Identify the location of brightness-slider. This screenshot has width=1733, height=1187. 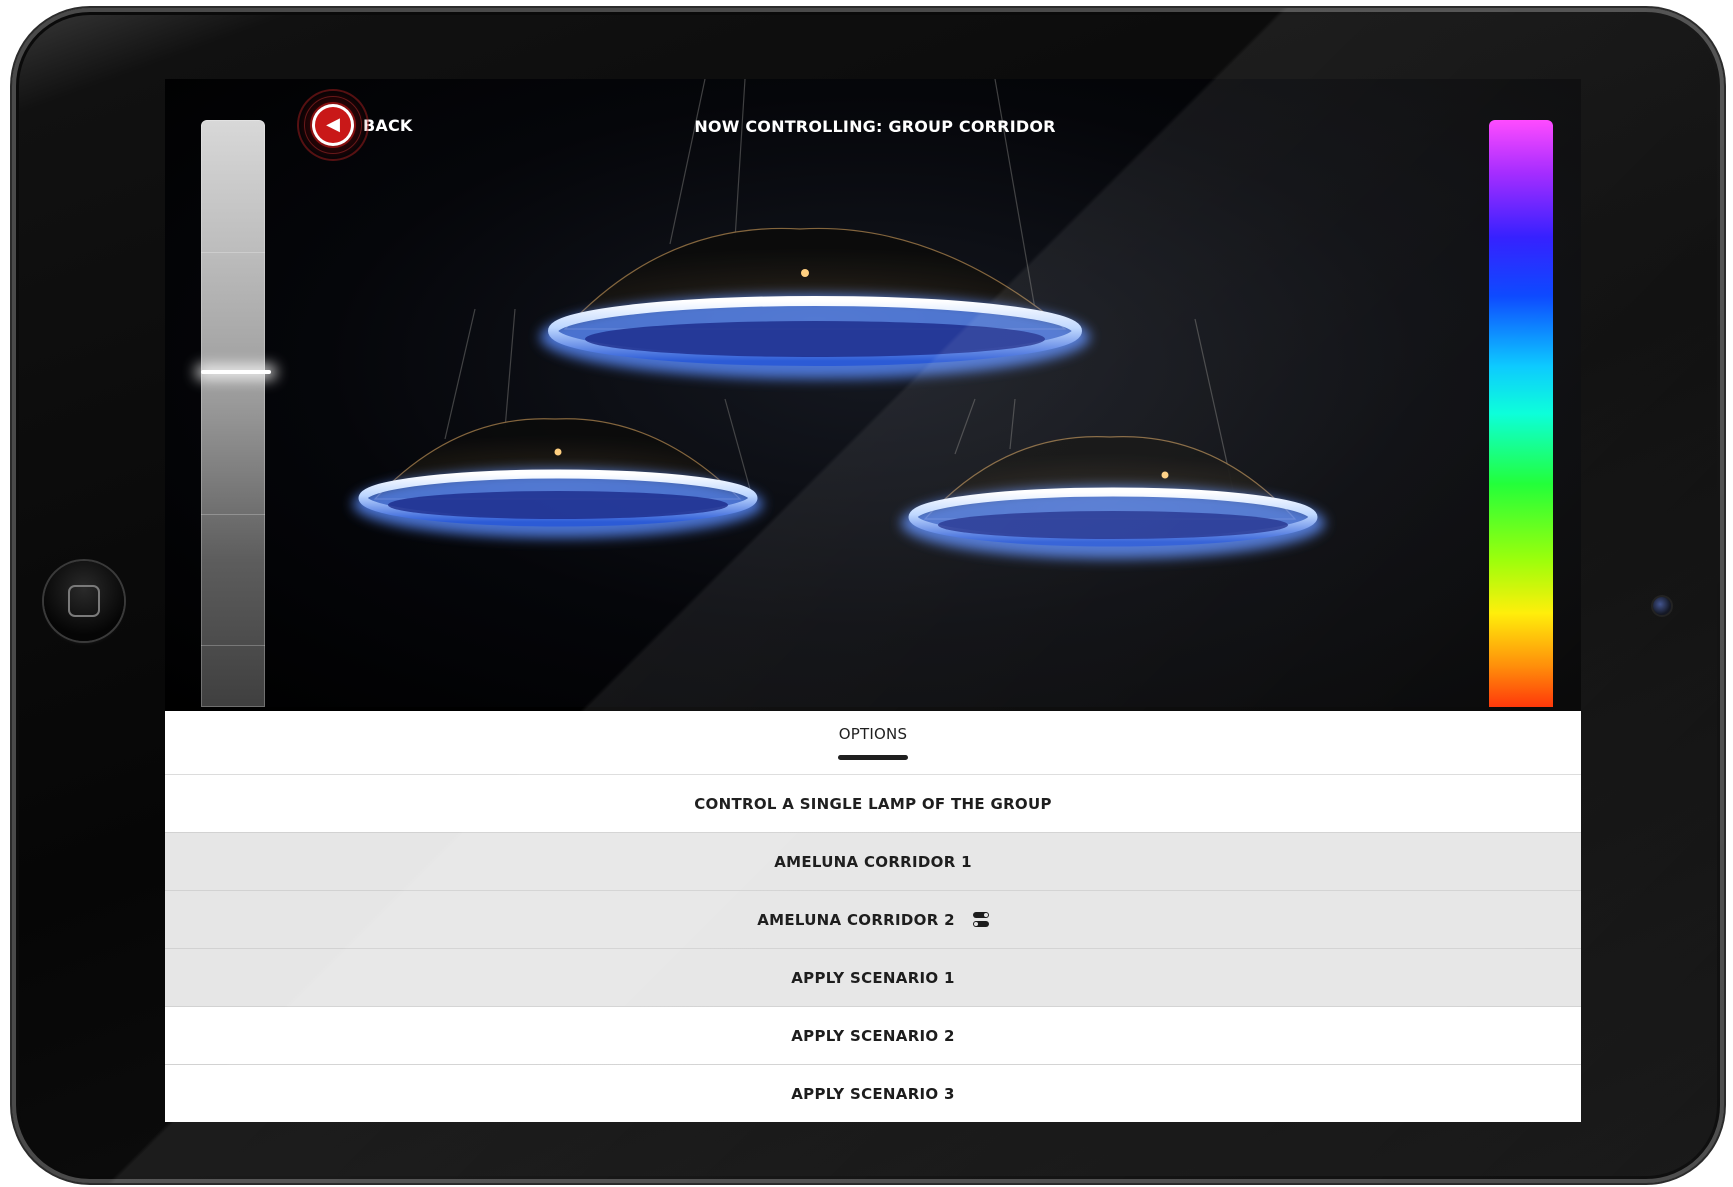
(233, 413).